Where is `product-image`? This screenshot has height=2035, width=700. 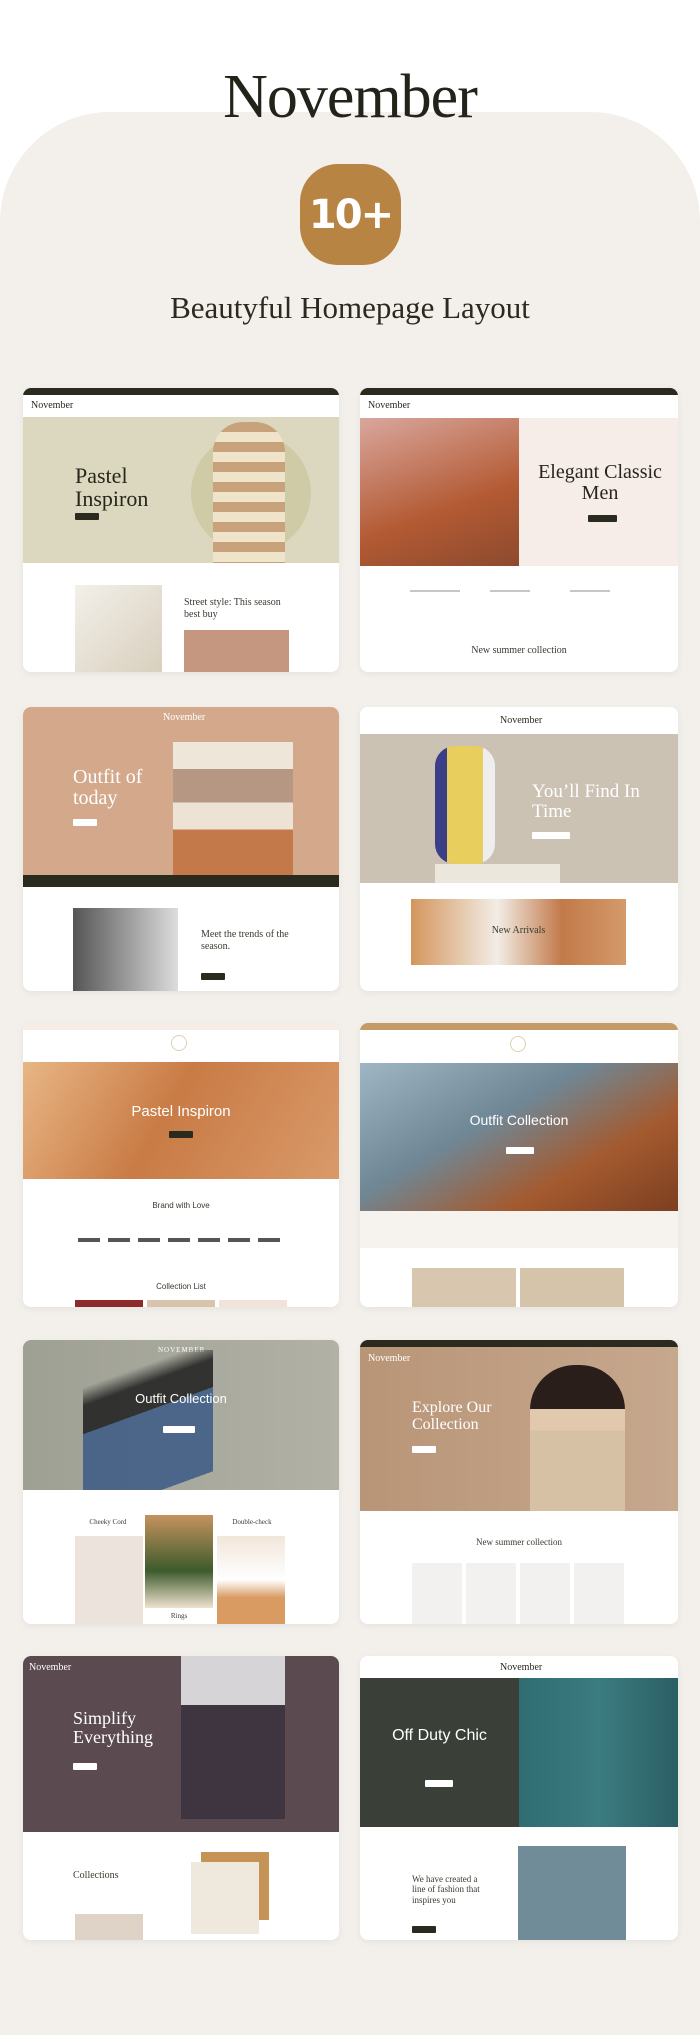 product-image is located at coordinates (118, 628).